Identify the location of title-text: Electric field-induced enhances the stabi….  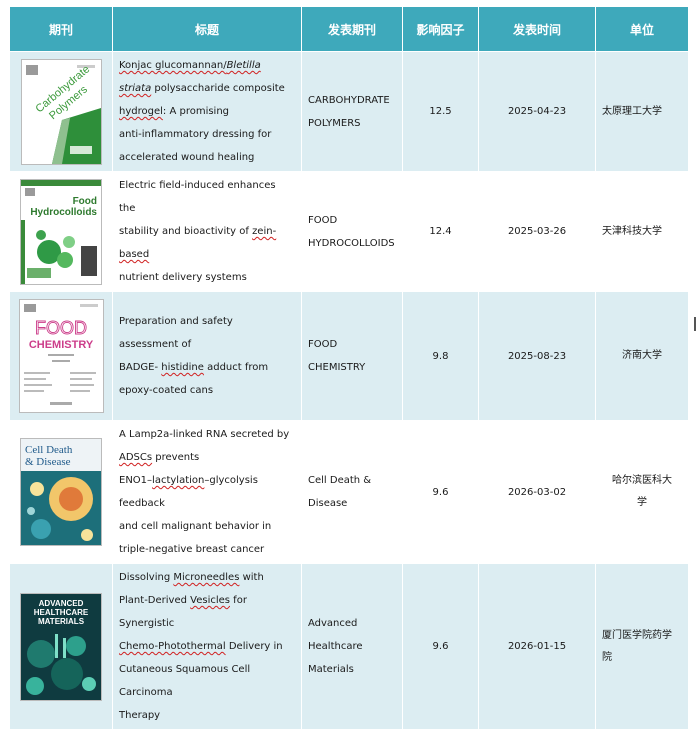
(198, 231).